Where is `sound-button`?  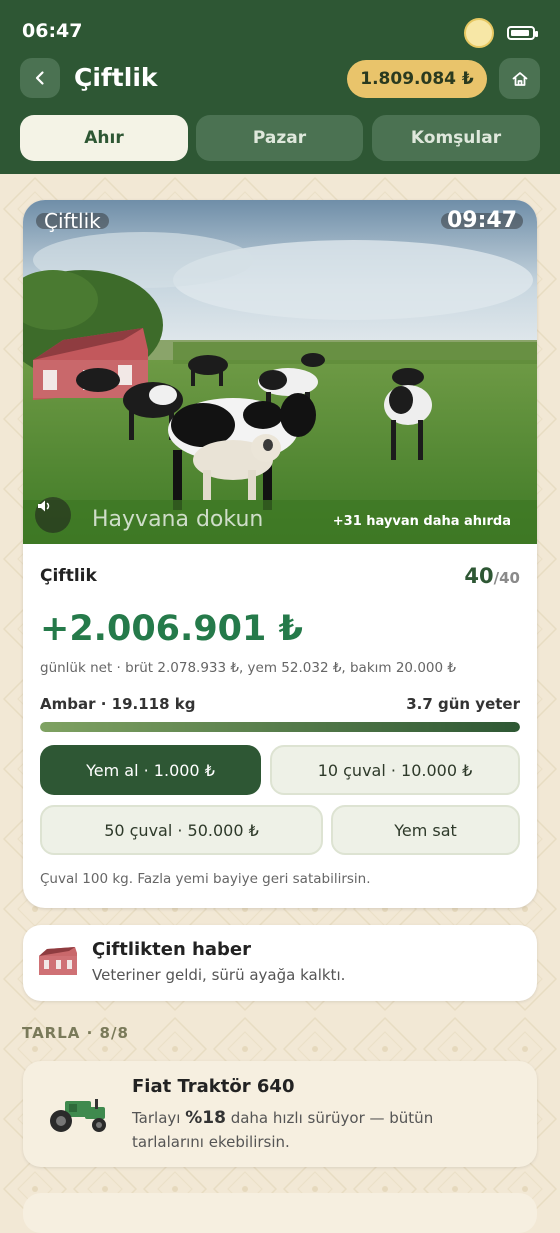 sound-button is located at coordinates (53, 515).